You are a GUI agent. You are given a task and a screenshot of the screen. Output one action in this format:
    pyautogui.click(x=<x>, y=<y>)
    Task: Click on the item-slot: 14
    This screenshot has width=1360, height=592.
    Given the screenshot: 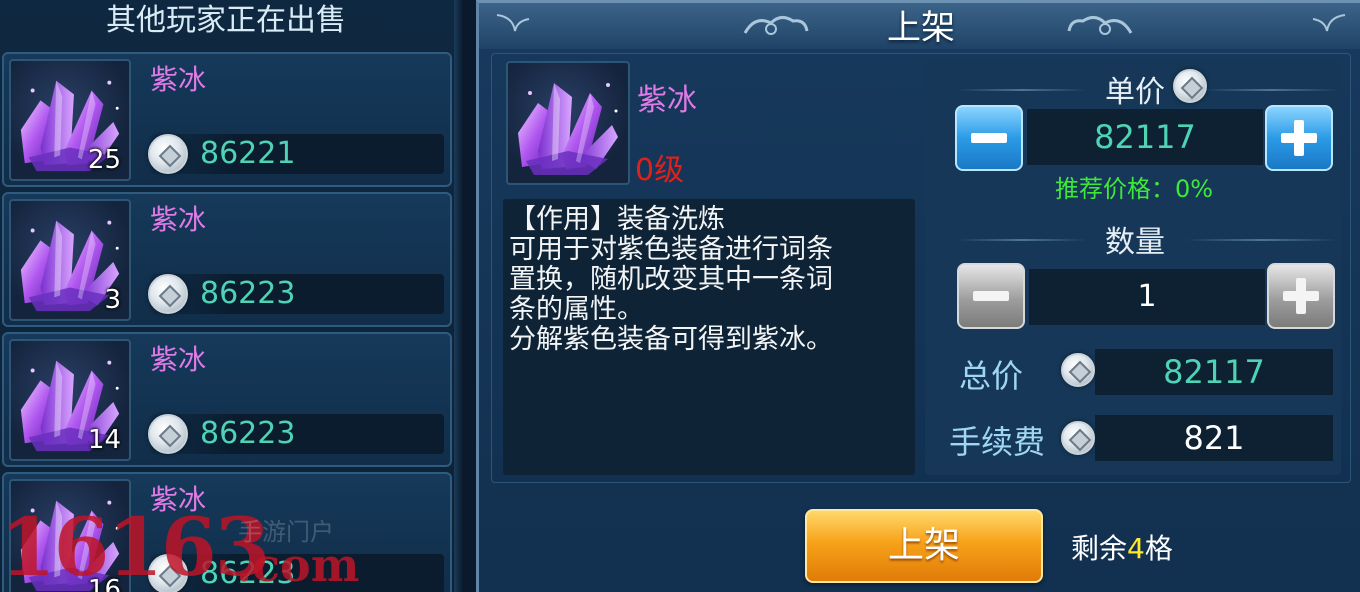 What is the action you would take?
    pyautogui.click(x=70, y=400)
    